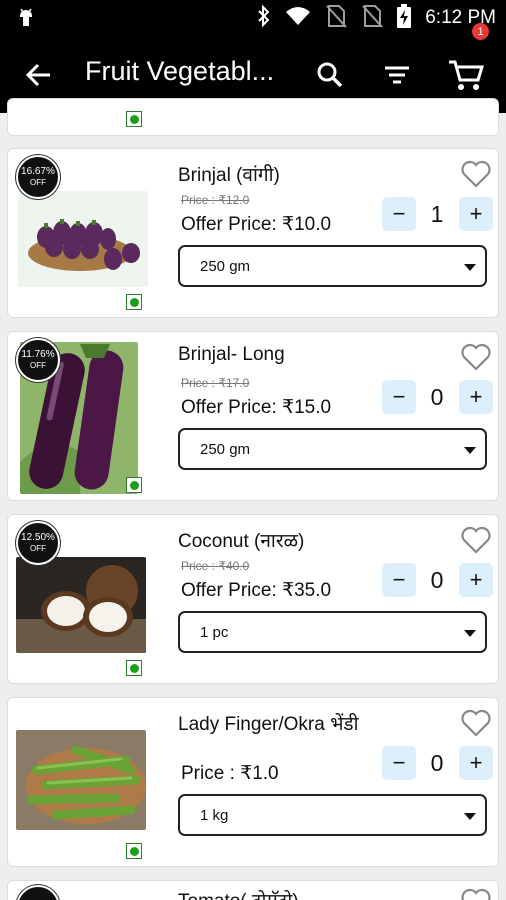 The height and width of the screenshot is (900, 506). What do you see at coordinates (437, 214) in the screenshot?
I see `quantity-value: 1` at bounding box center [437, 214].